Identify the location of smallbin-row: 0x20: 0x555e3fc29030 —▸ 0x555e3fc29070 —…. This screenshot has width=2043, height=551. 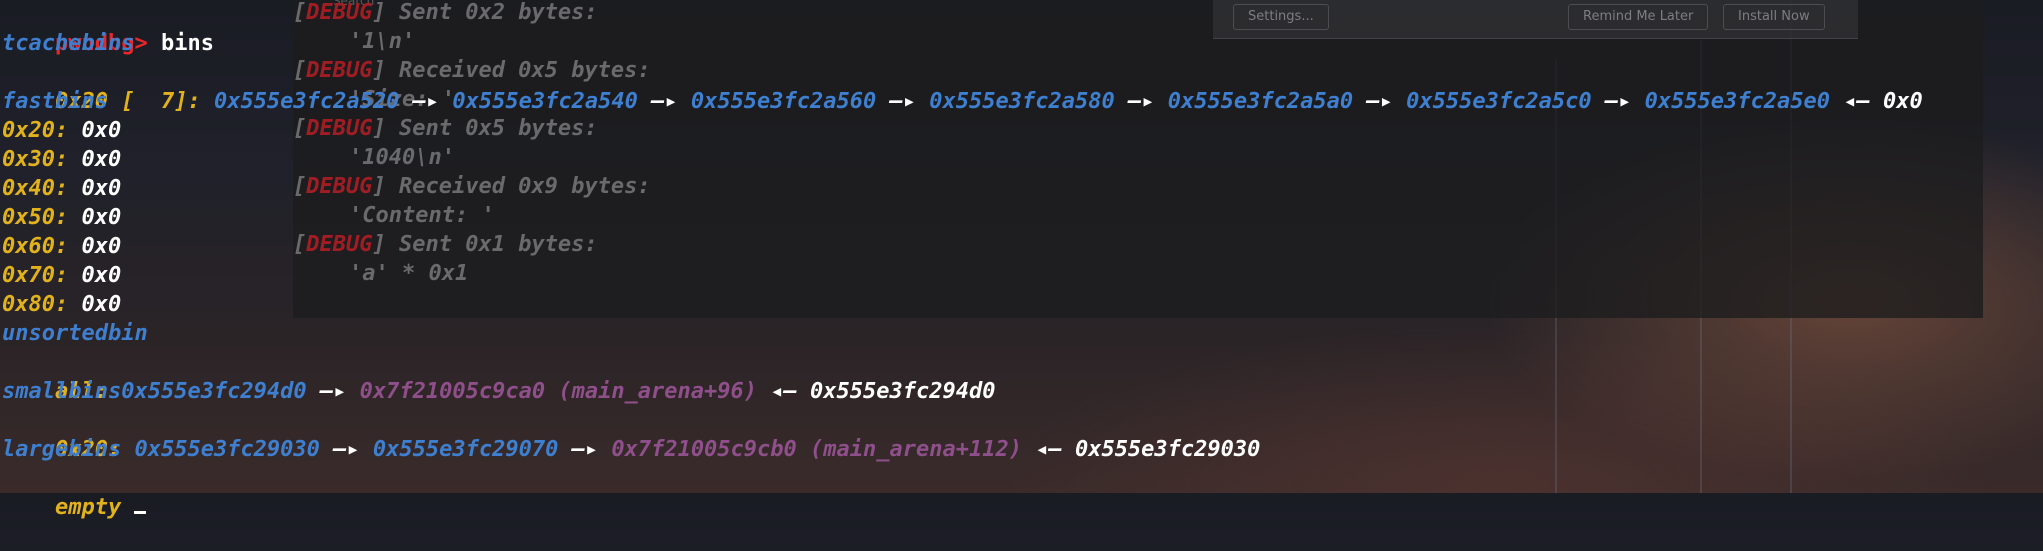
(631, 449).